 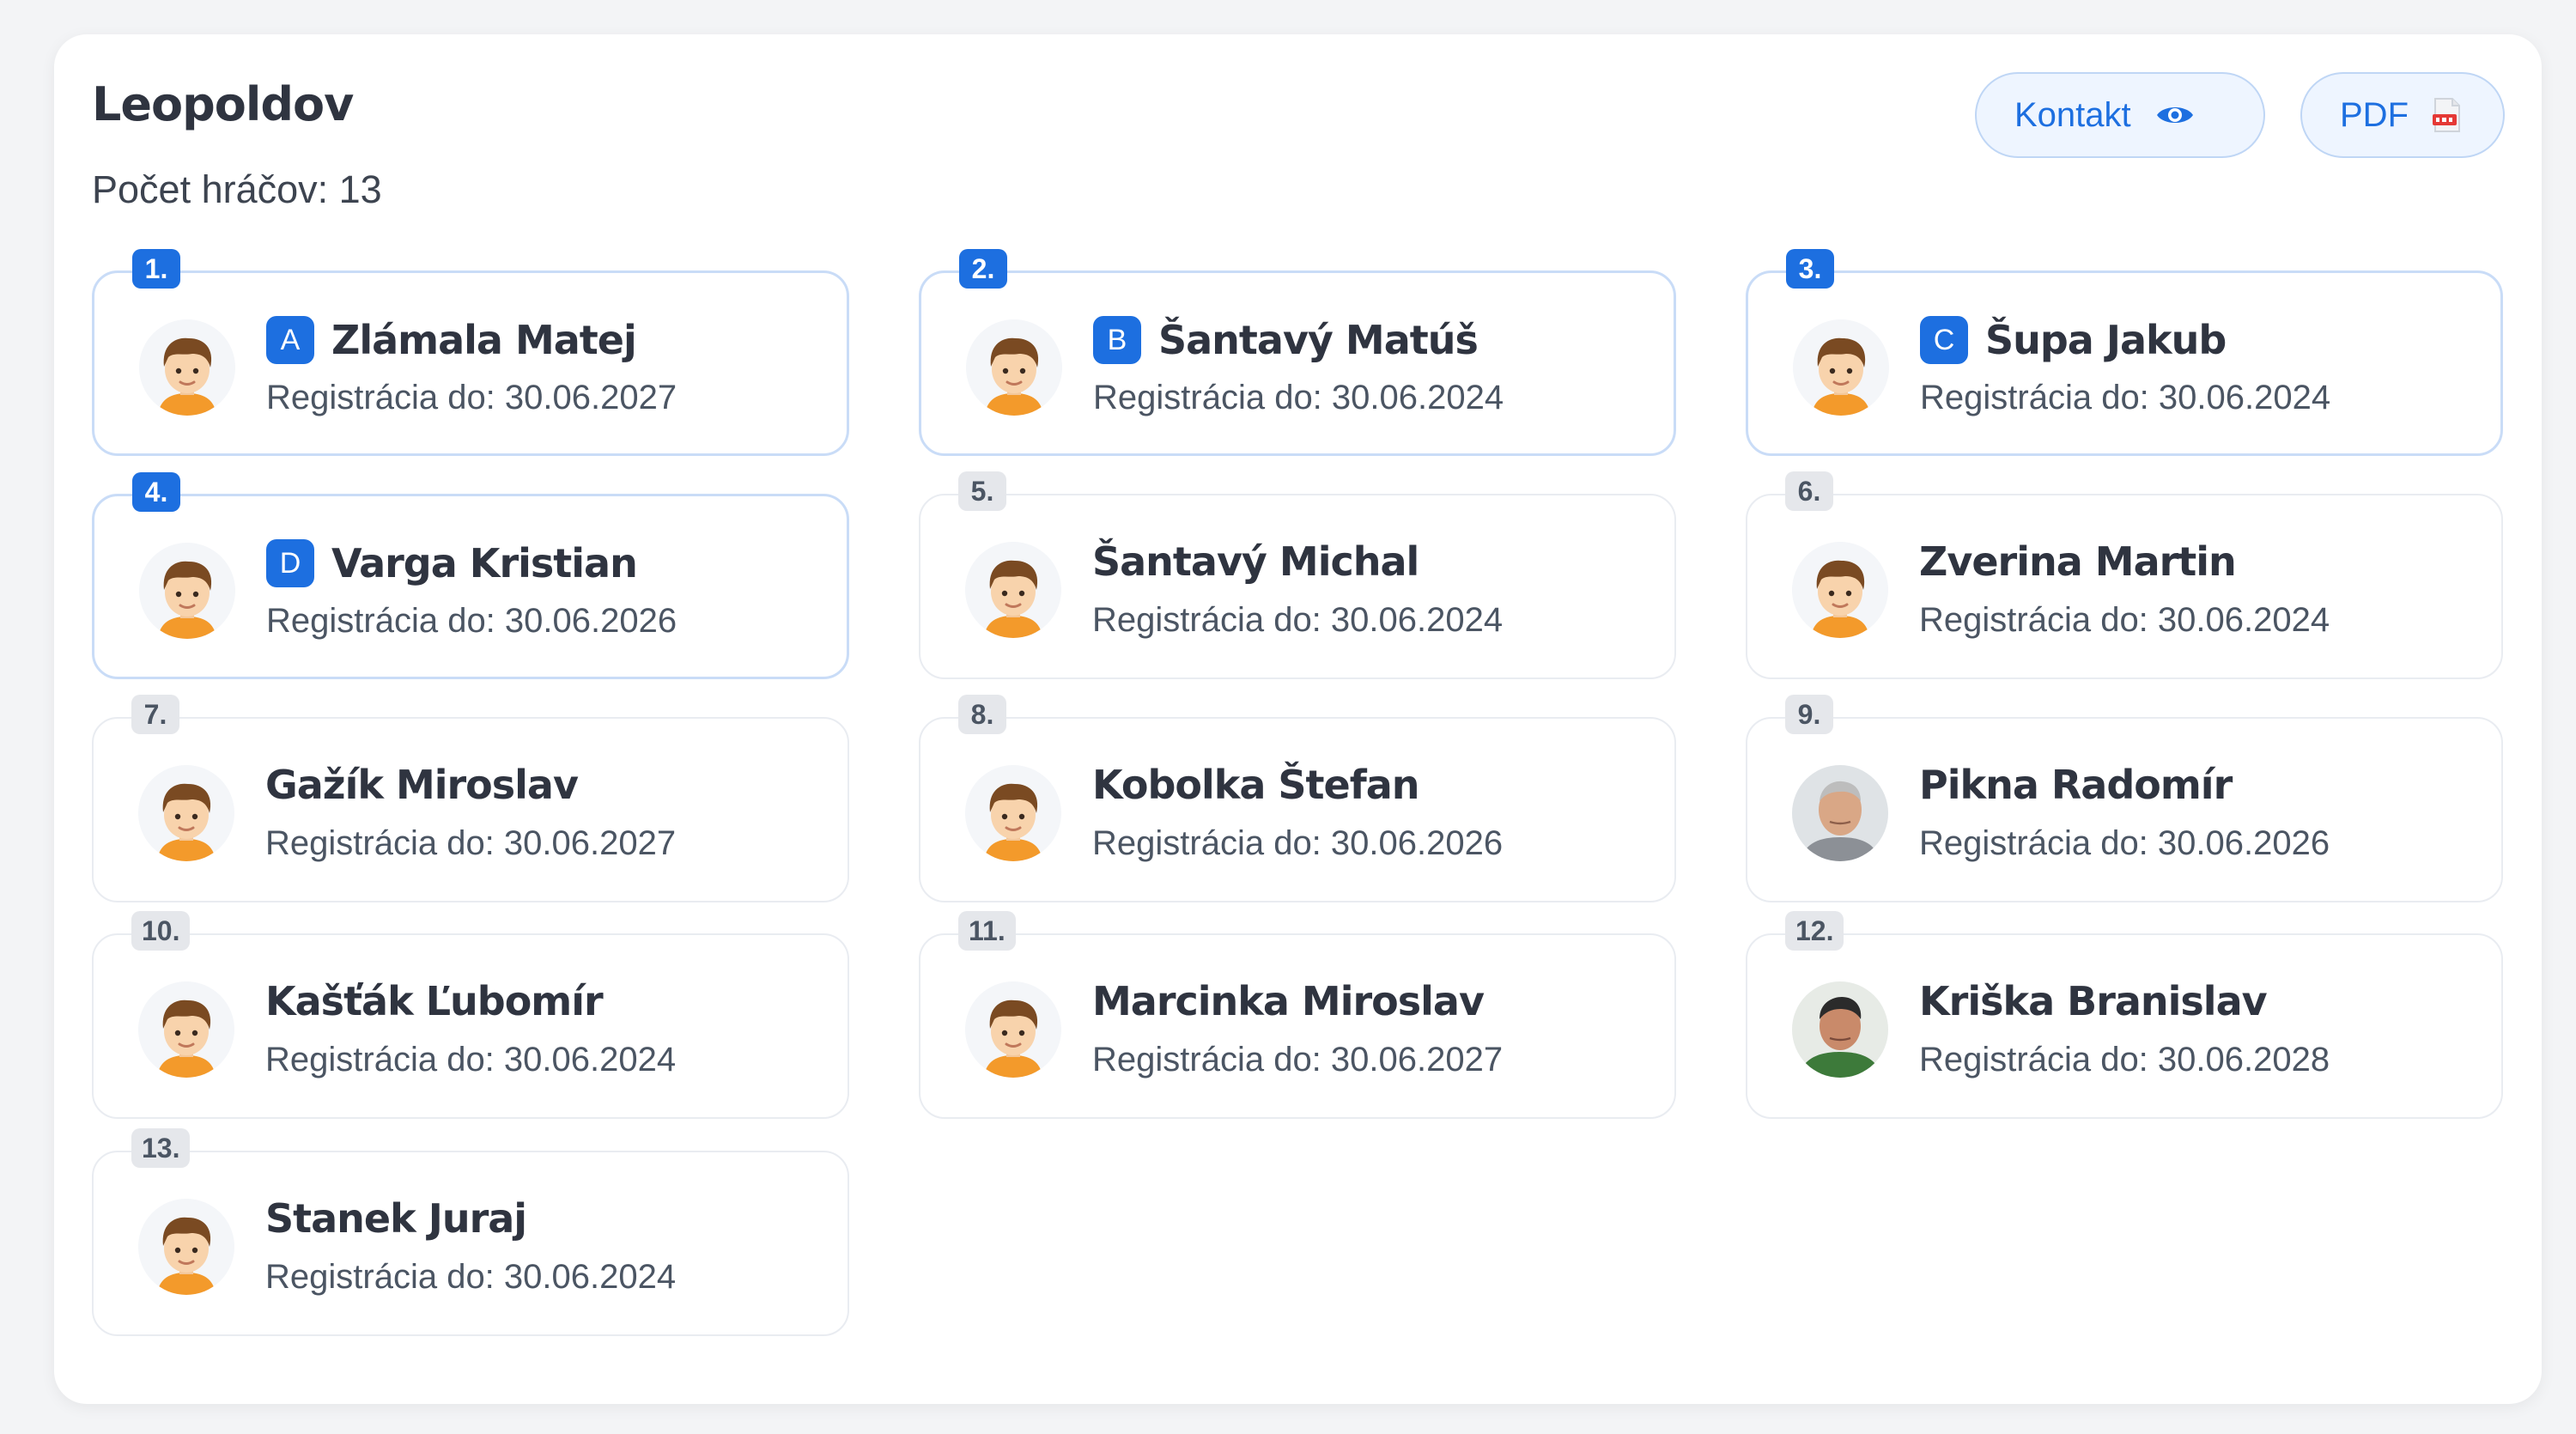 I want to click on player-name: Šupa Jakub, so click(x=2106, y=340).